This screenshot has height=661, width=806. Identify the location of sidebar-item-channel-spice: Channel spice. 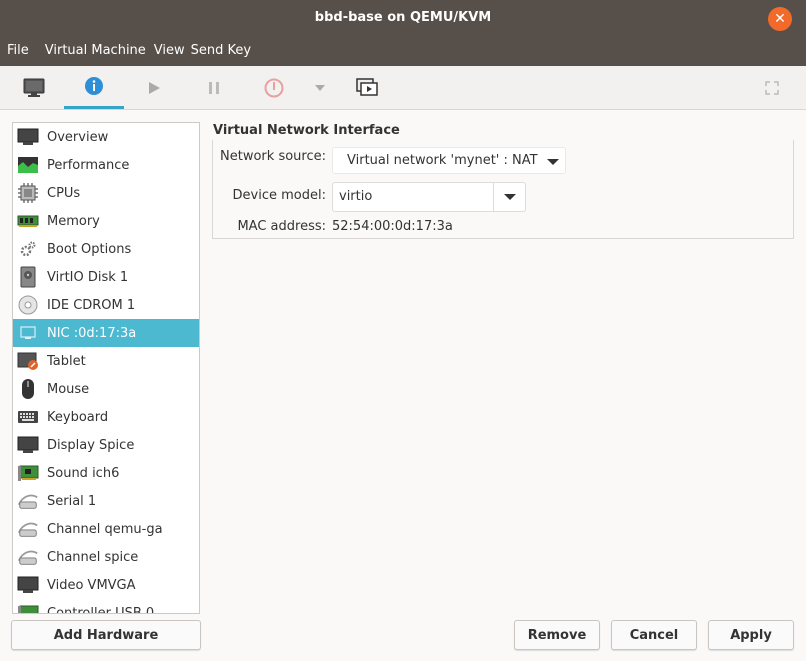
(106, 557).